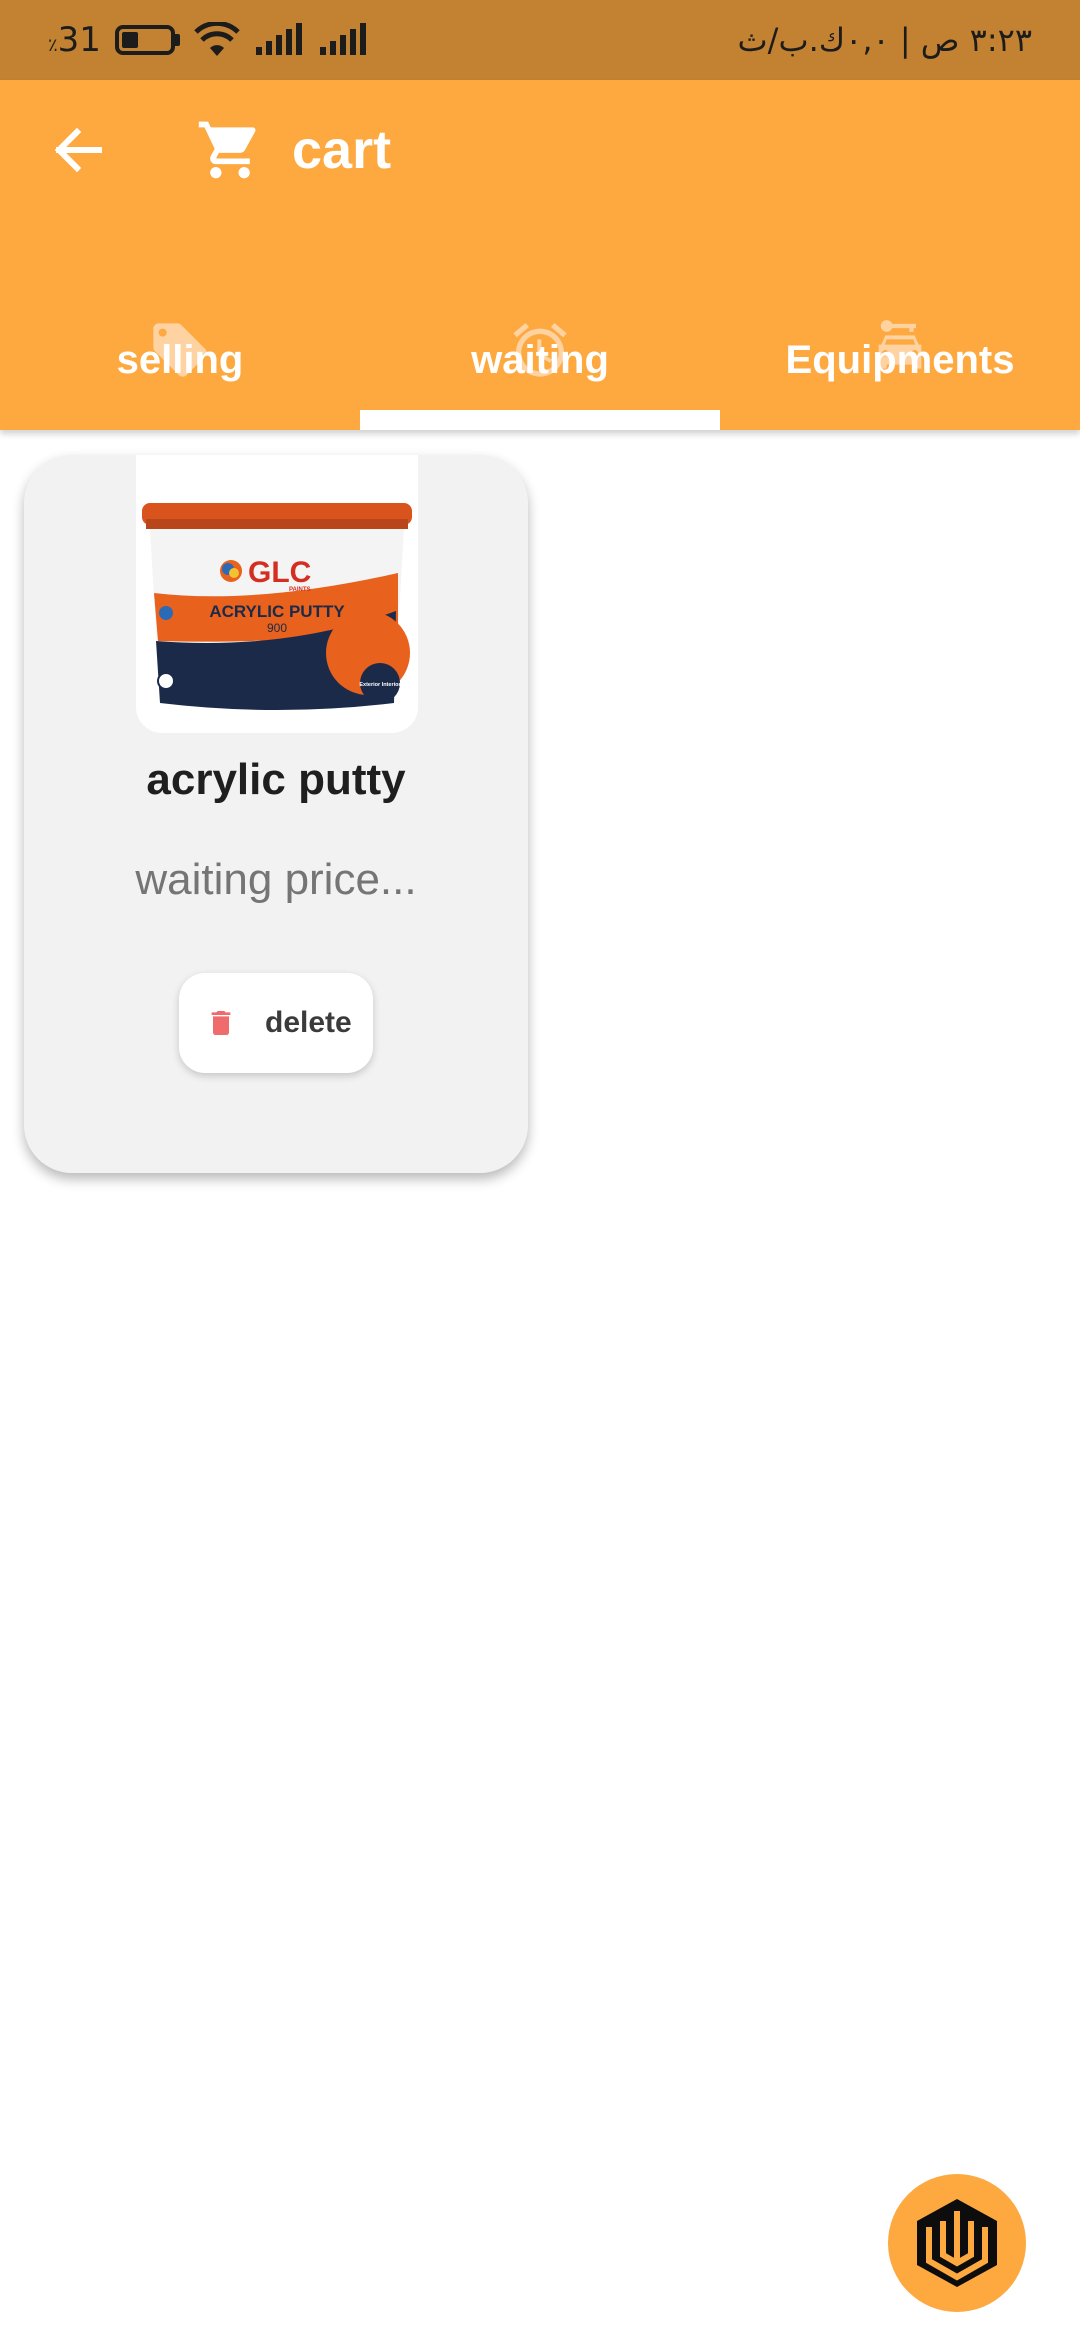  I want to click on battery-percent-value: 31, so click(79, 40).